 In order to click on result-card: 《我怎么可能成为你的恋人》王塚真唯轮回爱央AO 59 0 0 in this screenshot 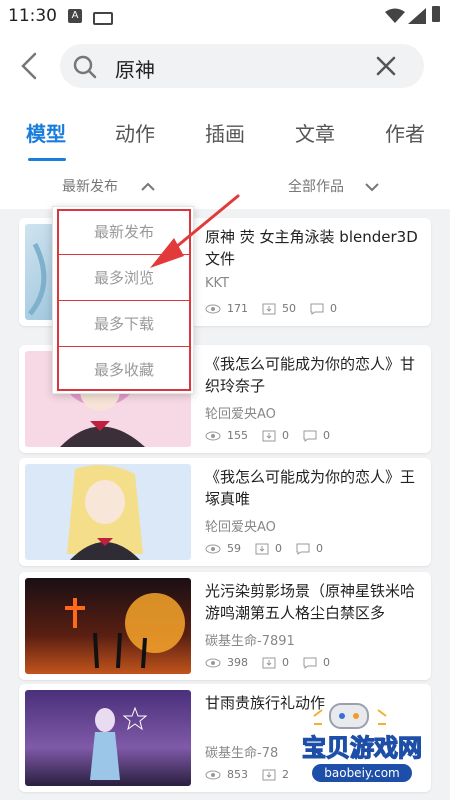, I will do `click(225, 512)`.